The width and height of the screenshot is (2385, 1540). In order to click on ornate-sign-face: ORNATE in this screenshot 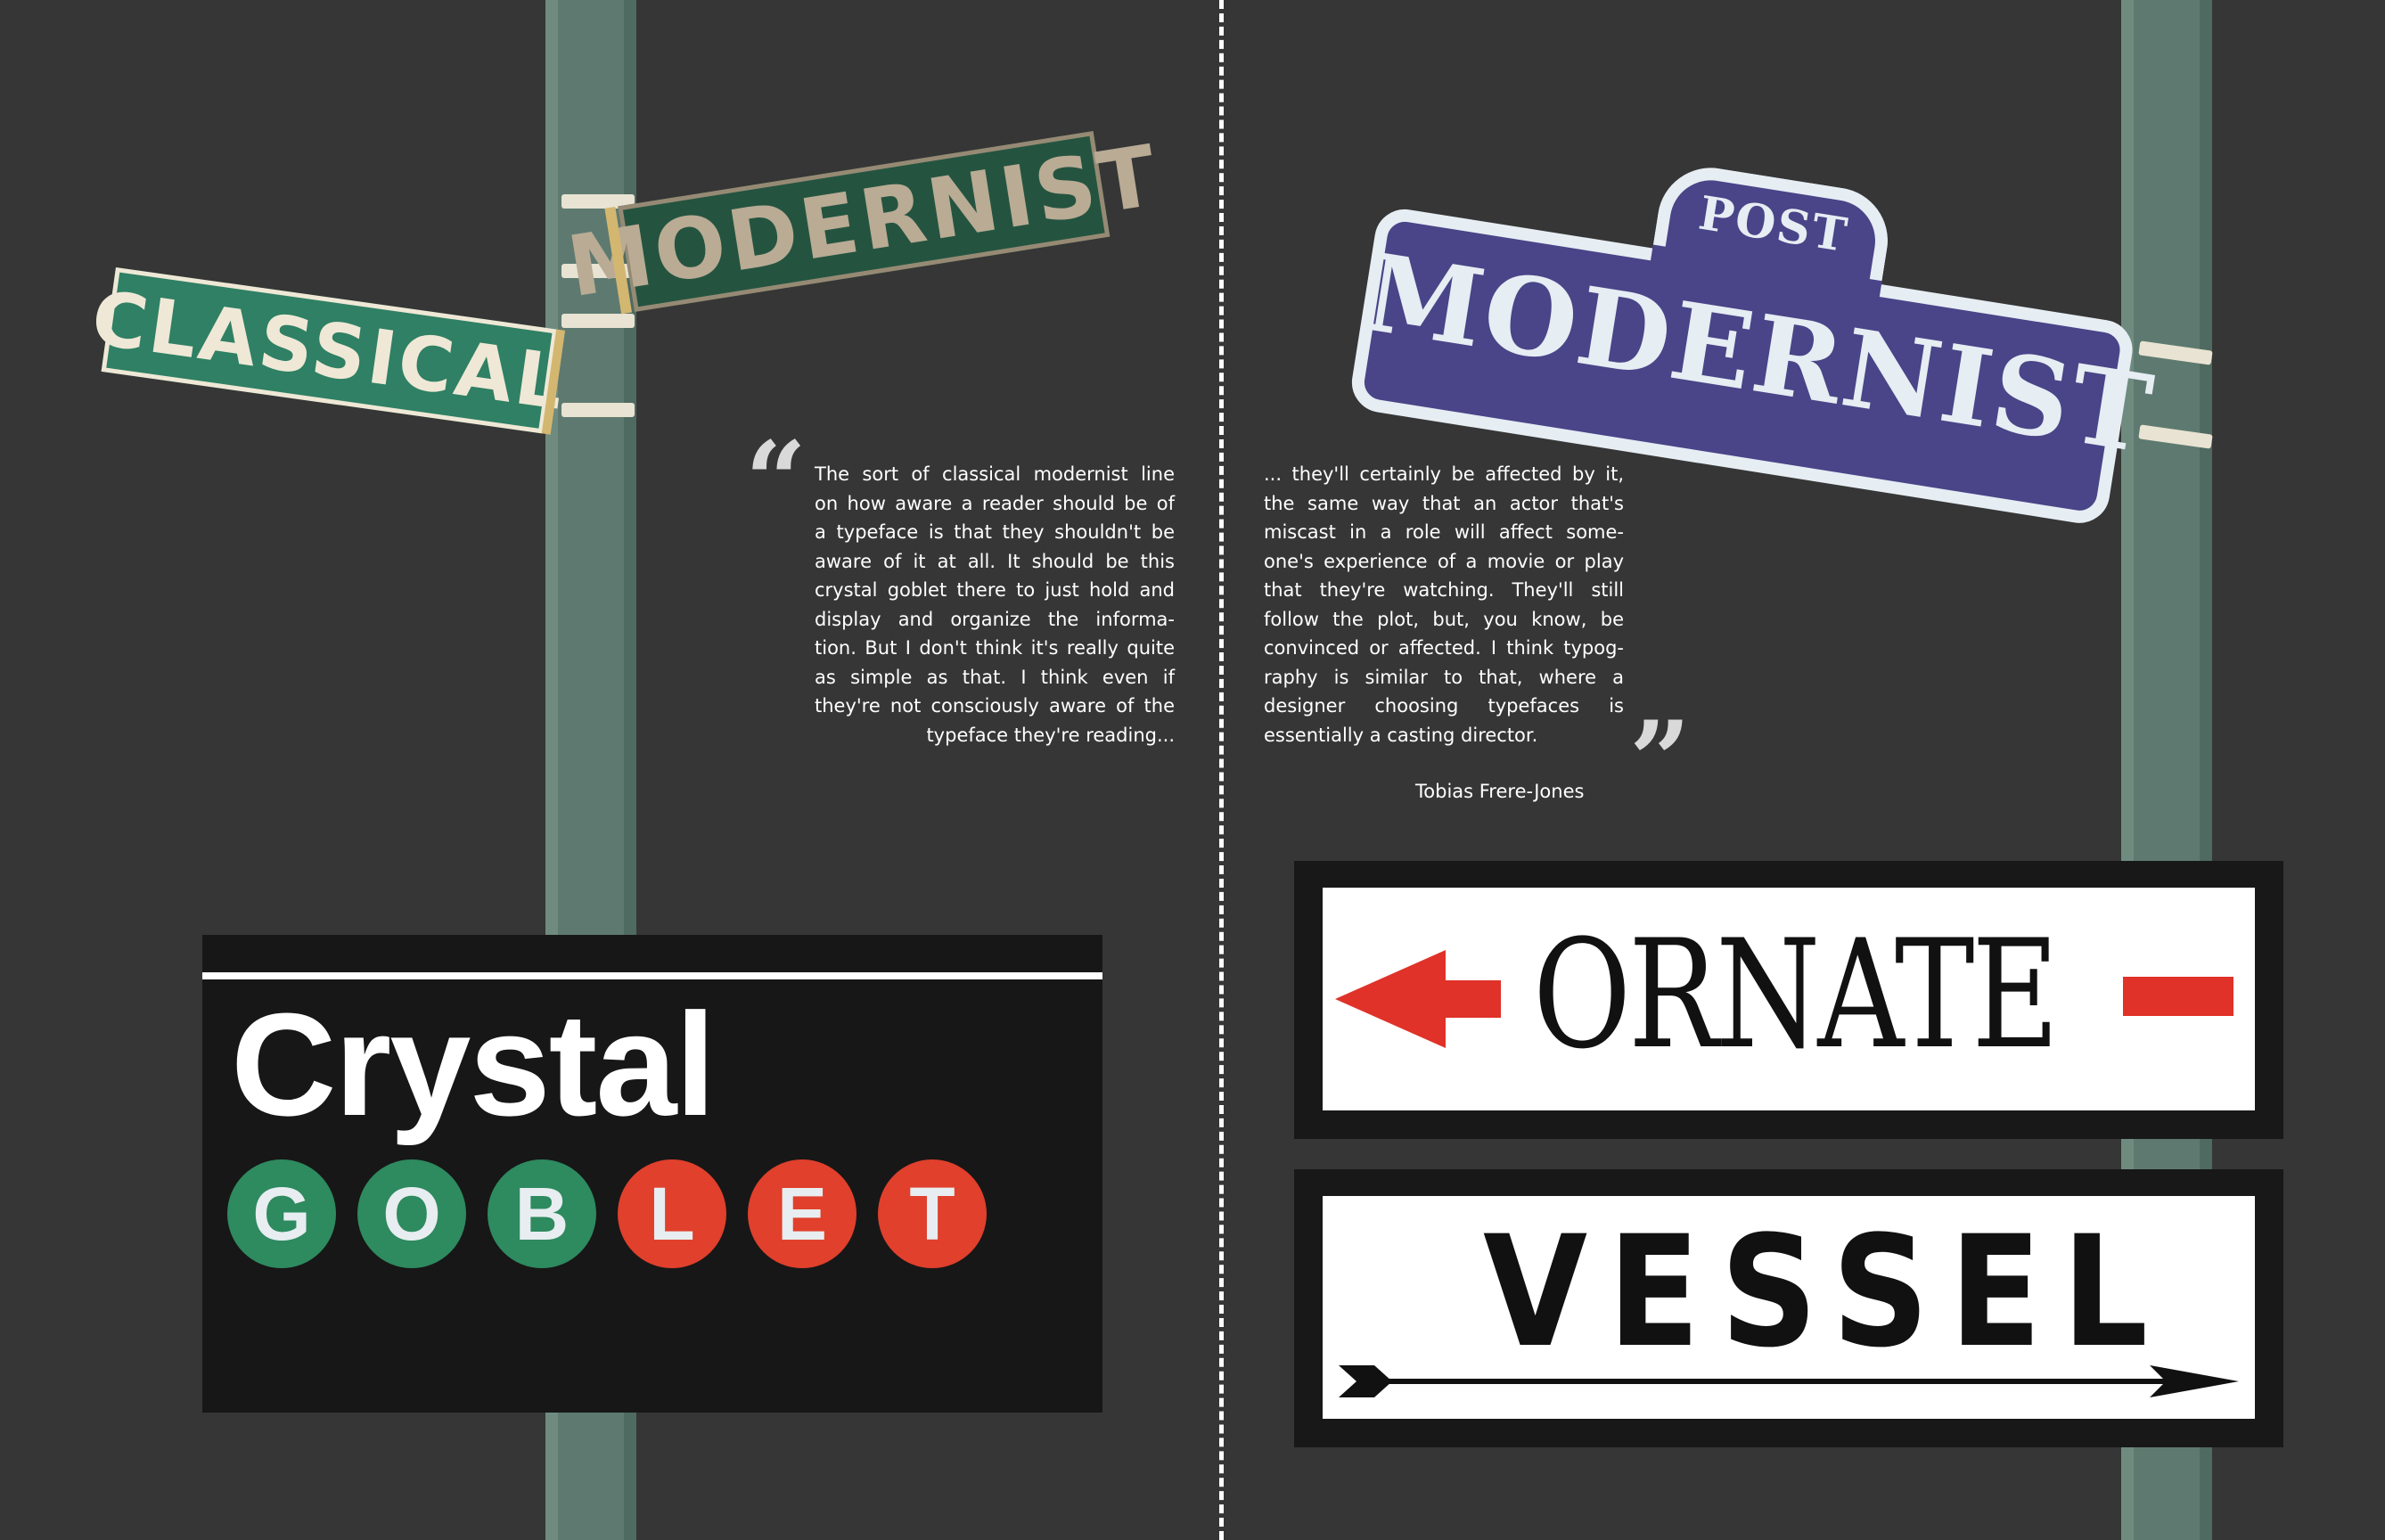, I will do `click(1789, 999)`.